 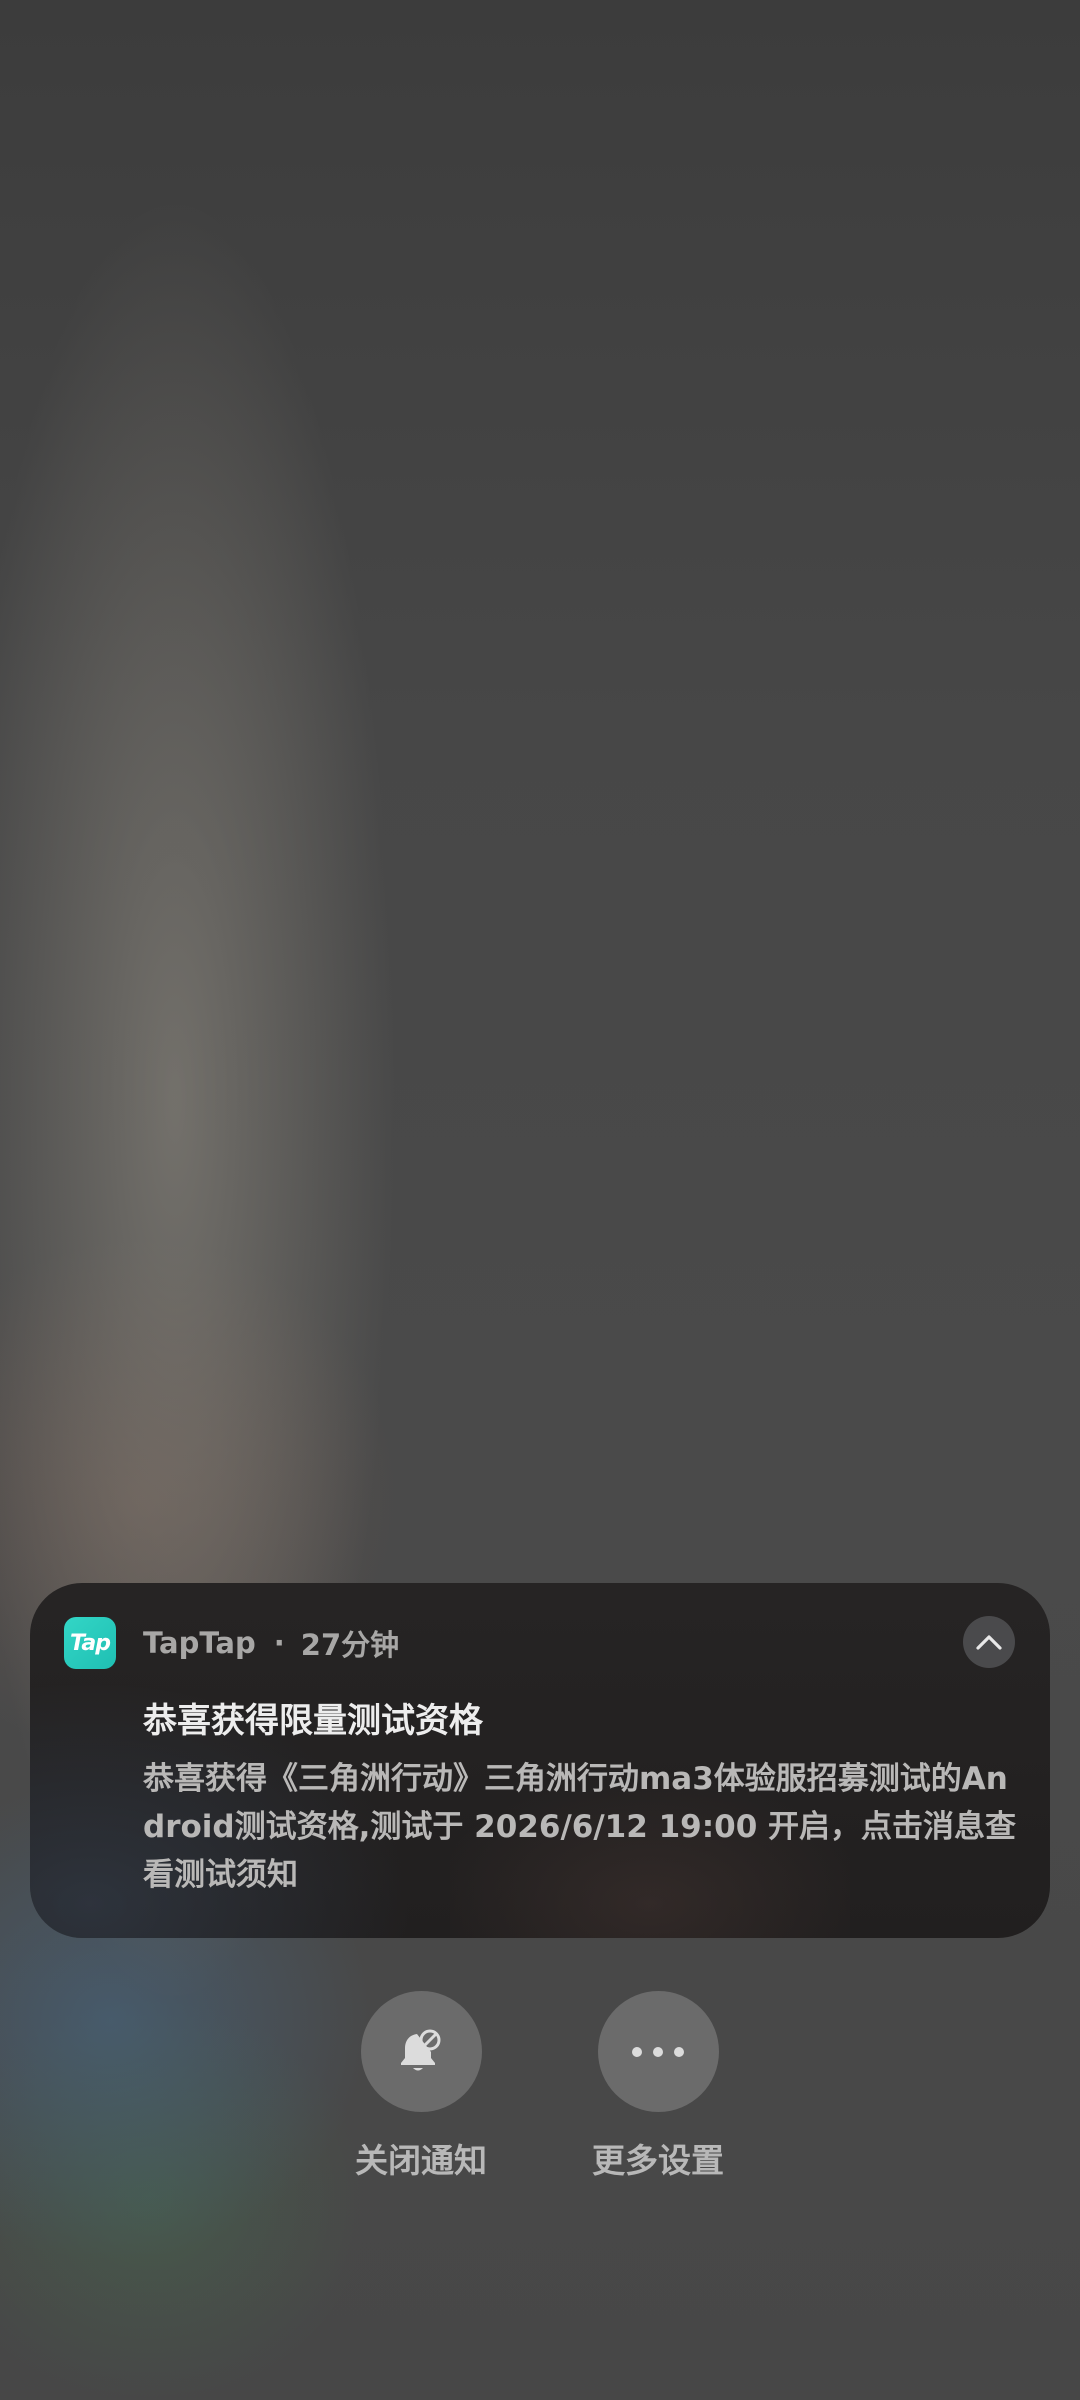 I want to click on taptap-app-icon: Tap, so click(x=90, y=1643).